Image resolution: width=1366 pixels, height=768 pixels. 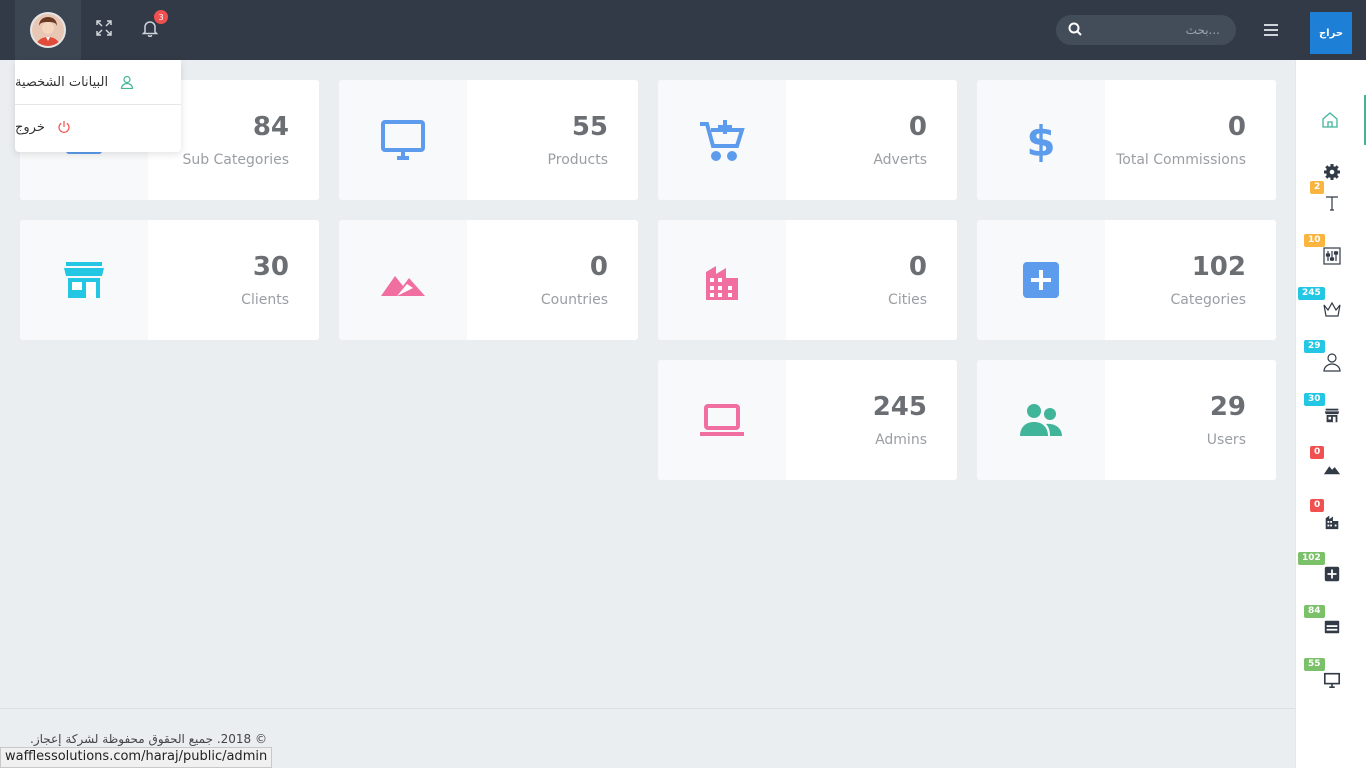 What do you see at coordinates (722, 140) in the screenshot?
I see `cart-plus-icon` at bounding box center [722, 140].